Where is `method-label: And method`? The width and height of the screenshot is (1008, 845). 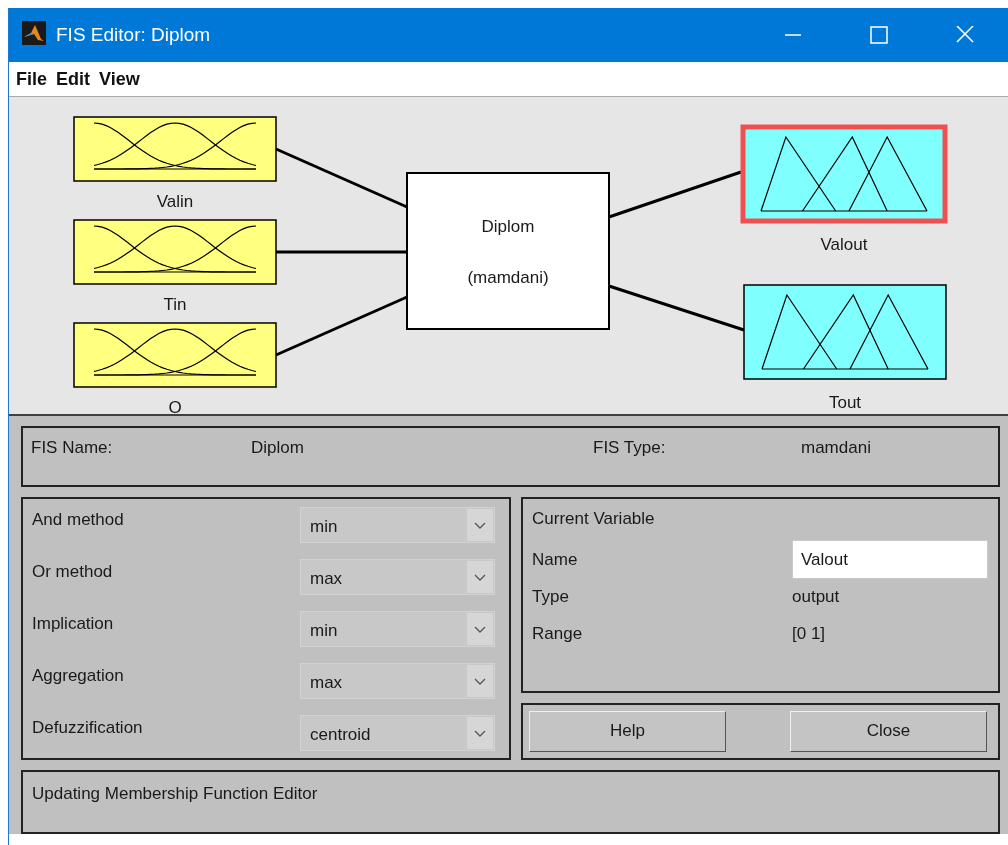 method-label: And method is located at coordinates (78, 520).